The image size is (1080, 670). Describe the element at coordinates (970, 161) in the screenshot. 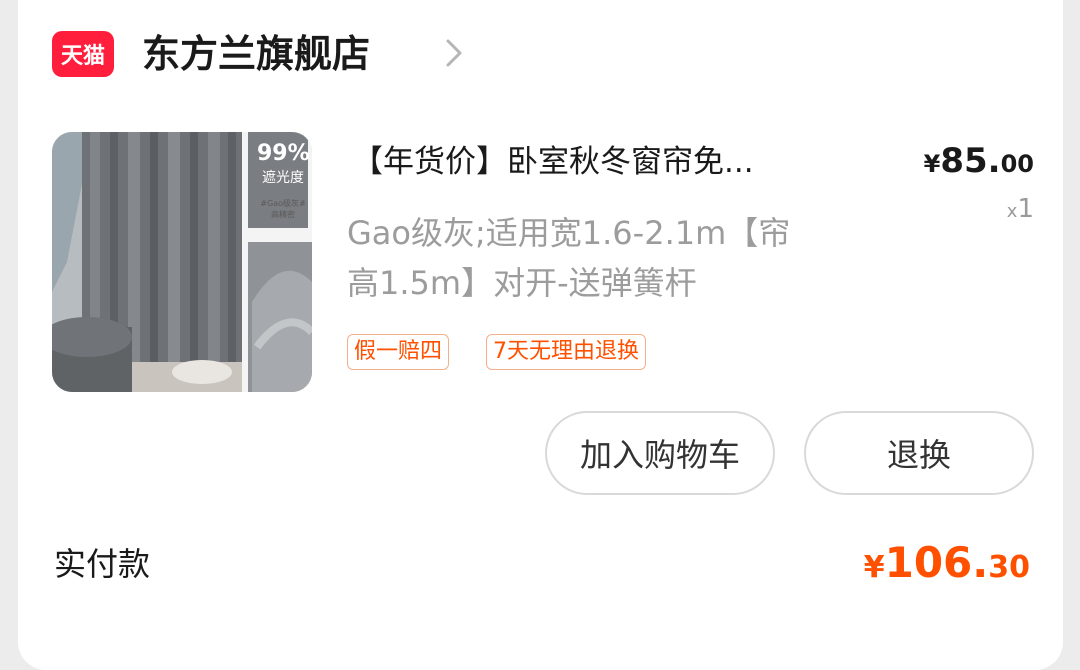

I see `price-integer: 85.` at that location.